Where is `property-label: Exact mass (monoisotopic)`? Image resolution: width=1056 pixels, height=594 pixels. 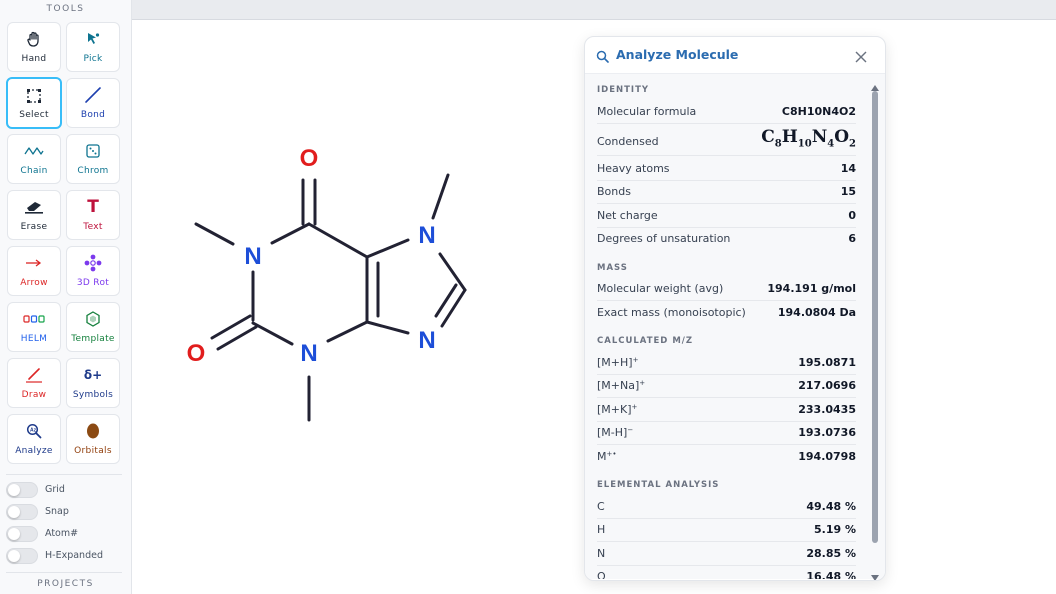 property-label: Exact mass (monoisotopic) is located at coordinates (671, 312).